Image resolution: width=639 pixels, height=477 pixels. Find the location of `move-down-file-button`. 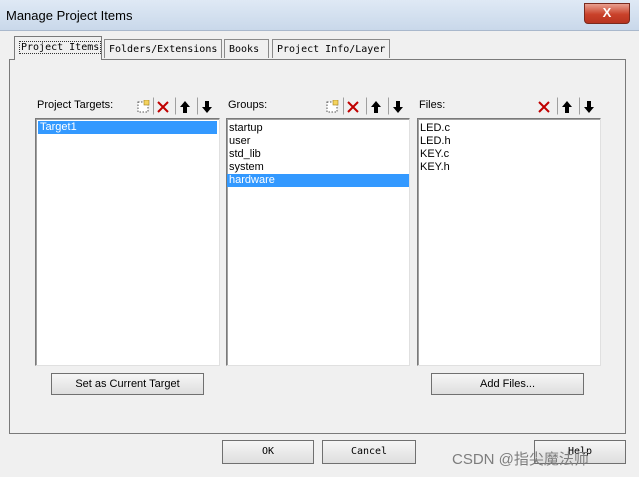

move-down-file-button is located at coordinates (589, 106).